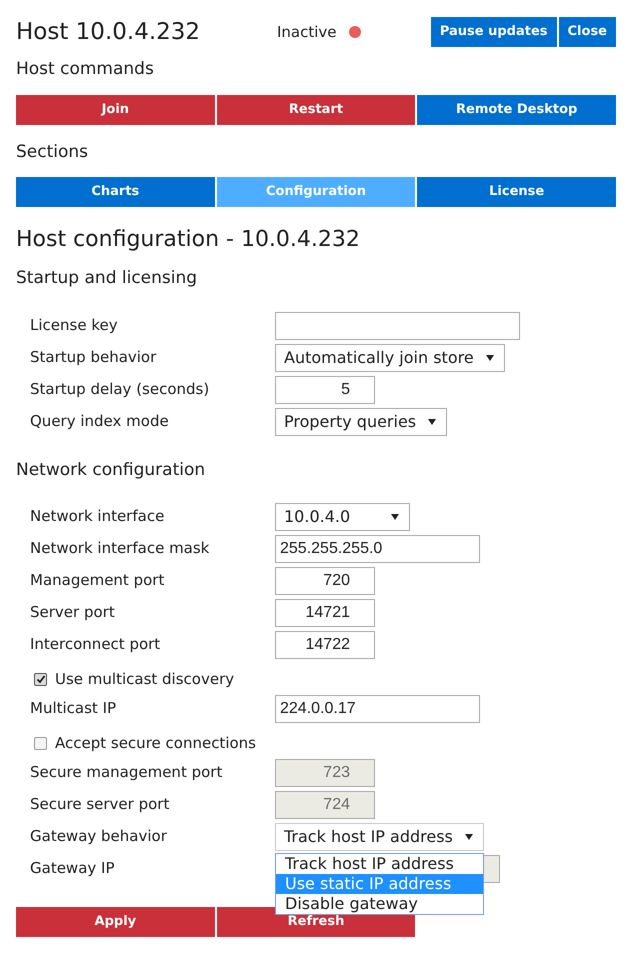 The image size is (632, 970). I want to click on status-label: Inactive, so click(307, 32).